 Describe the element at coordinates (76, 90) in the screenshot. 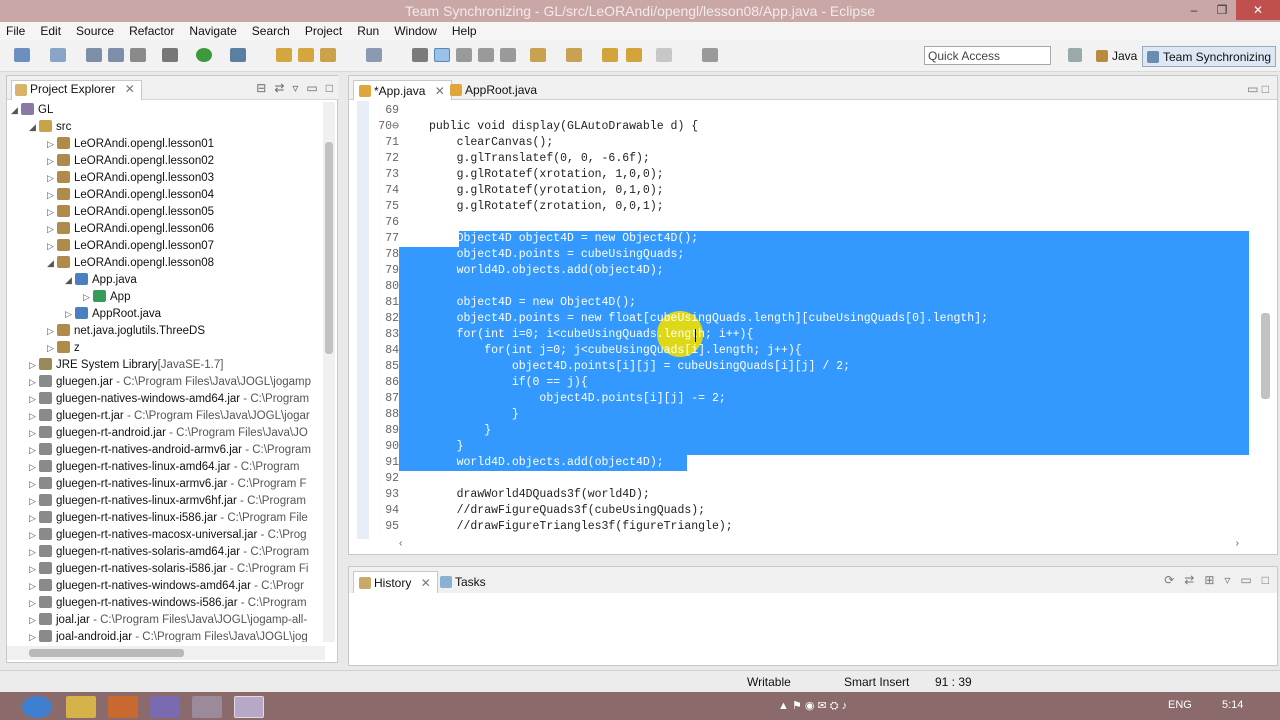

I see `project-explorer-tab: Project Explorer ✕` at that location.